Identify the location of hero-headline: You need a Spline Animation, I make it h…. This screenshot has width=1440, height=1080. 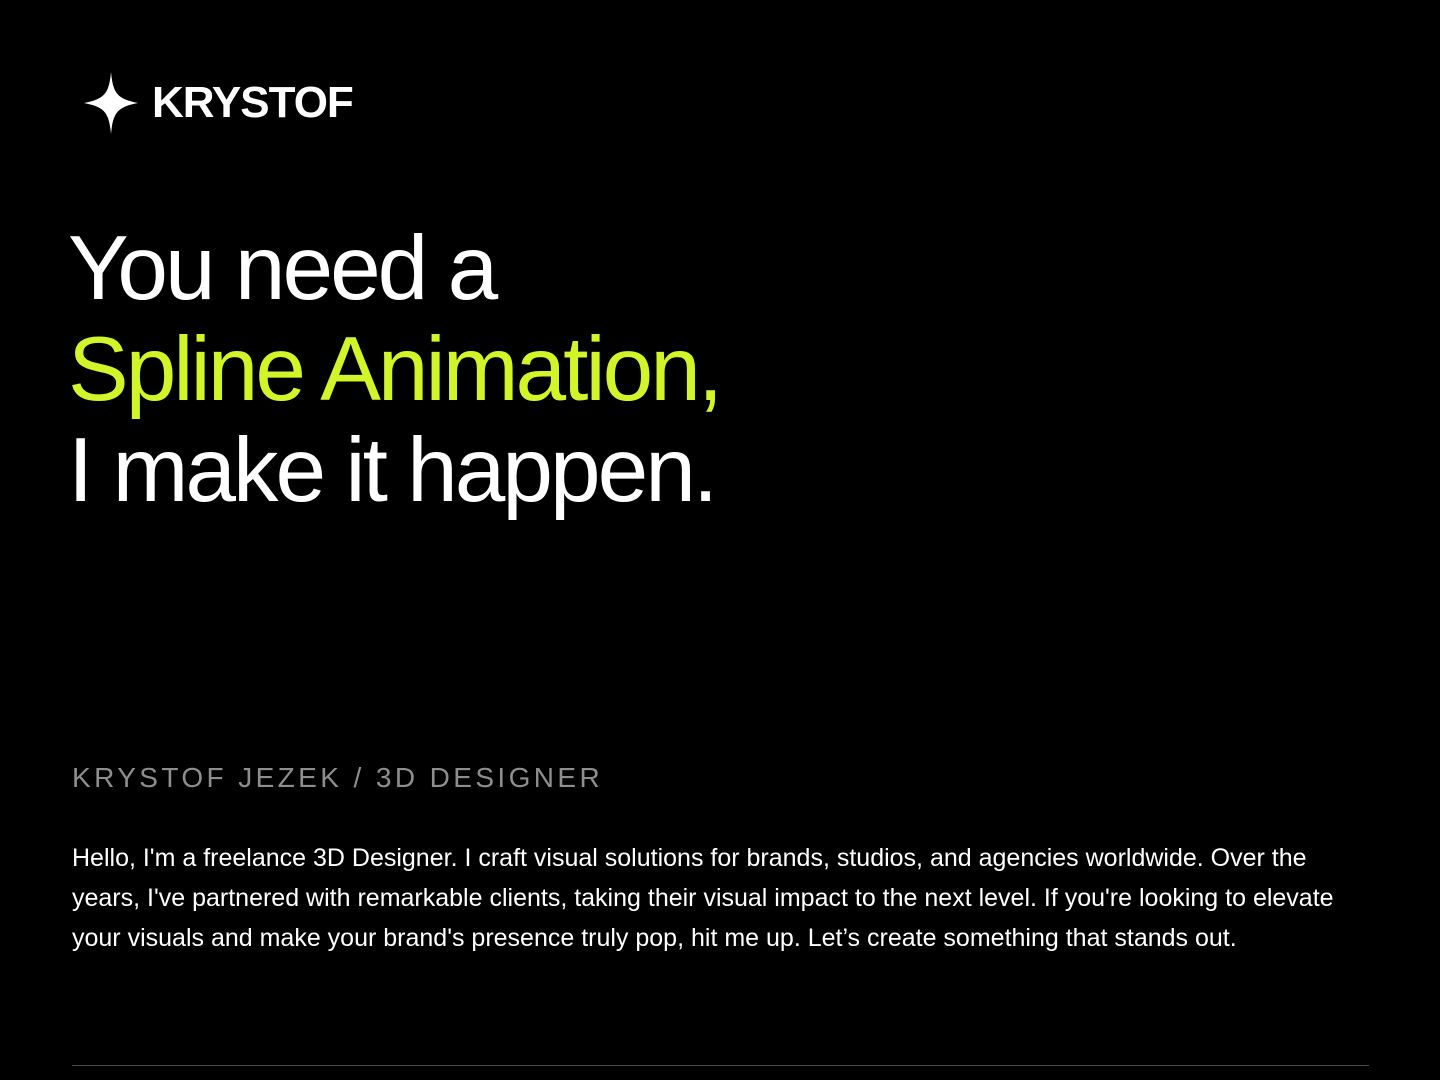
(395, 369).